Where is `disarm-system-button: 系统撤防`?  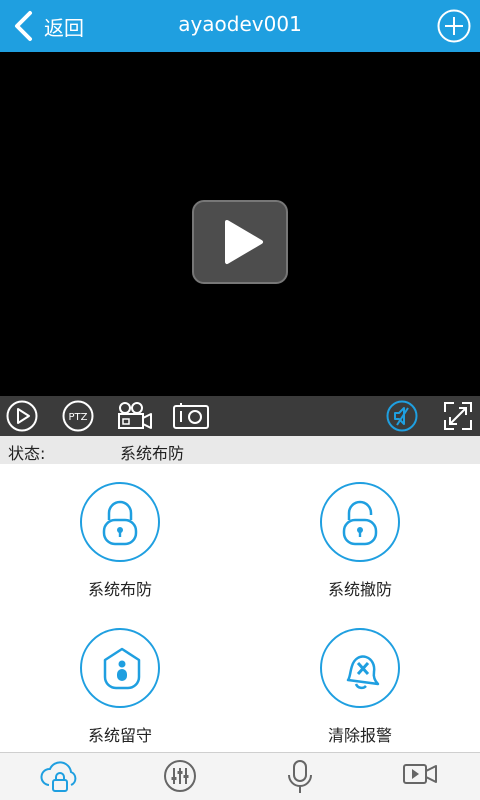 disarm-system-button: 系统撤防 is located at coordinates (360, 541).